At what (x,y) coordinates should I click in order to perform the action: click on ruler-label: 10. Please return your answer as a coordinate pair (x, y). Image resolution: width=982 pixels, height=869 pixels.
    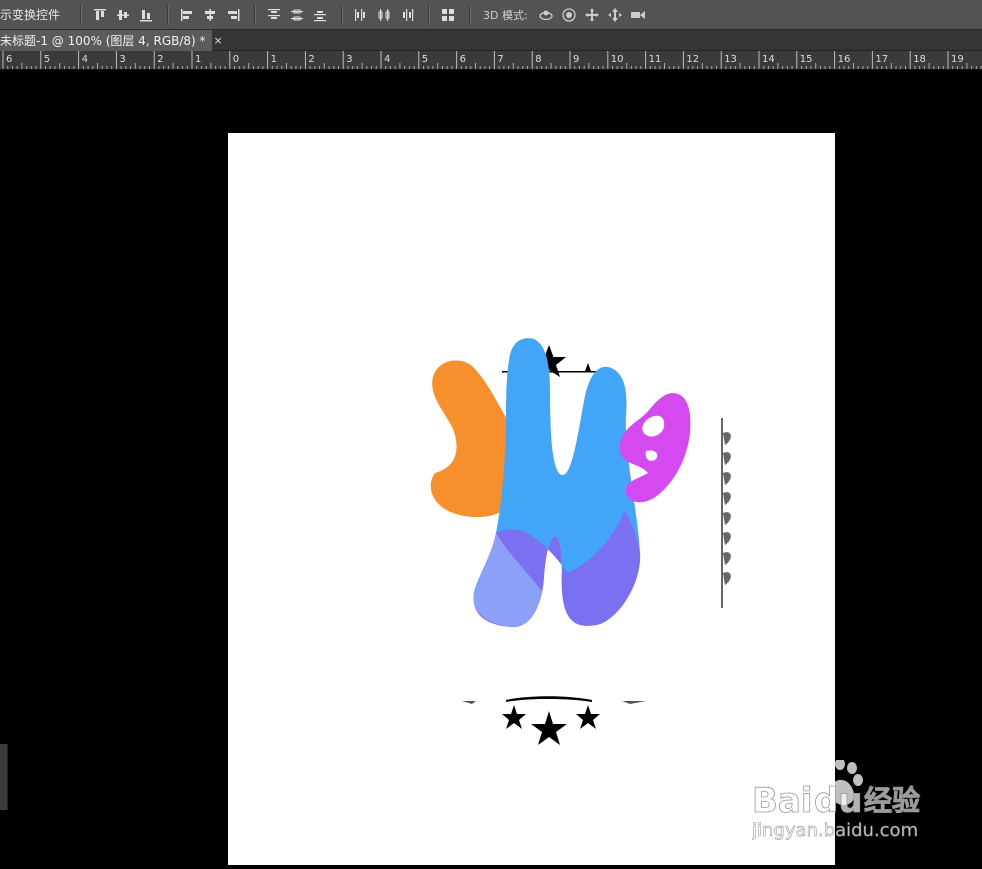
    Looking at the image, I should click on (617, 59).